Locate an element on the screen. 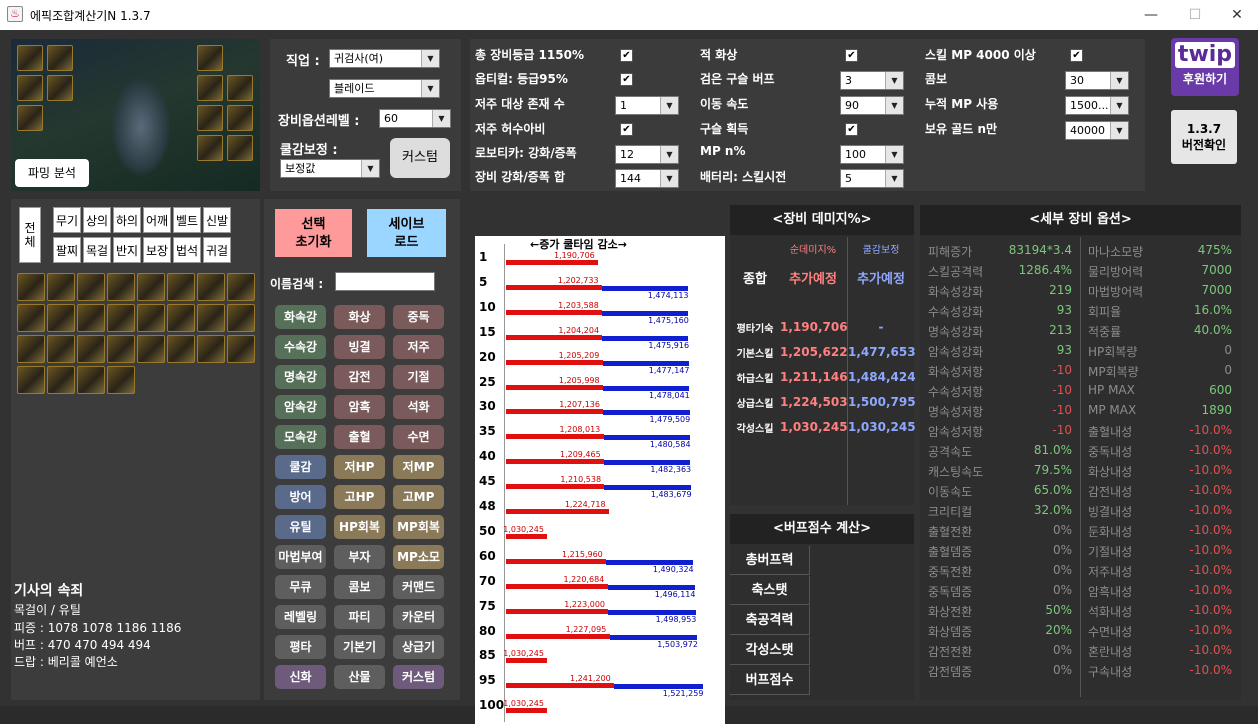  filter-button: 콤보 is located at coordinates (359, 587).